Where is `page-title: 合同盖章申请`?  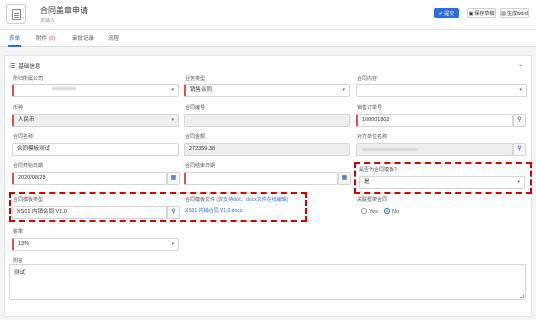
page-title: 合同盖章申请 is located at coordinates (64, 10).